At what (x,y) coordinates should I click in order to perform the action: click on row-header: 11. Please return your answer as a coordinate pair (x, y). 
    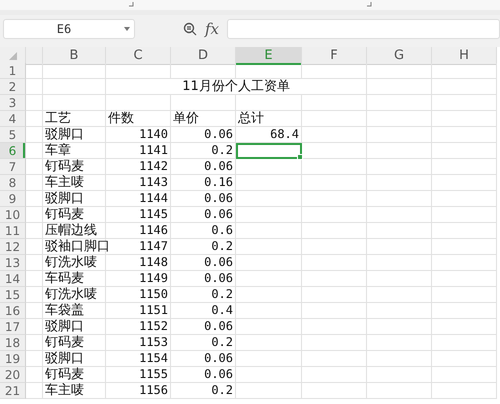
    Looking at the image, I should click on (13, 231).